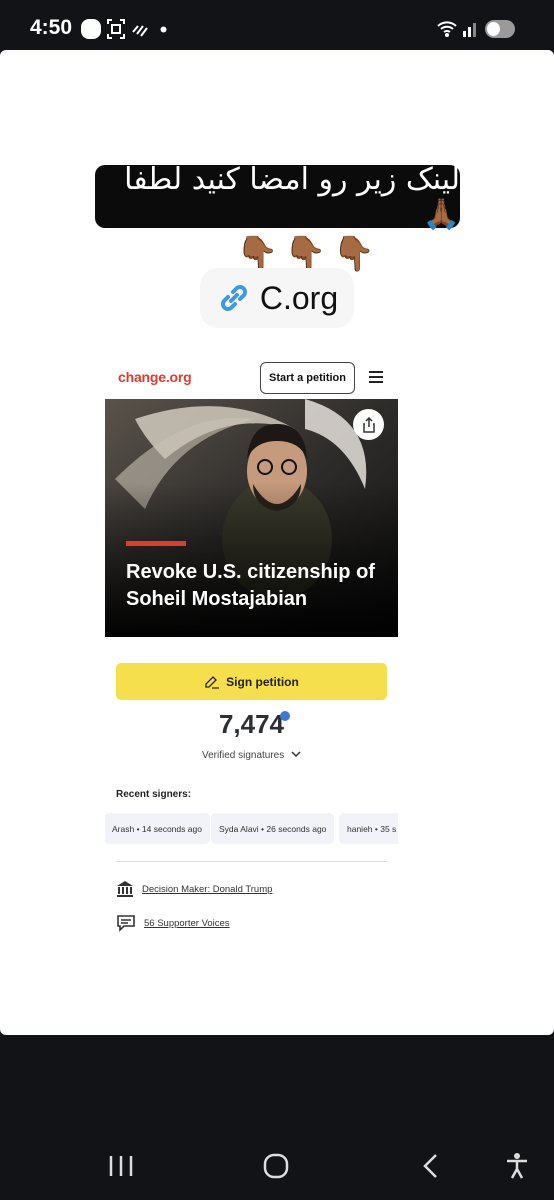 The width and height of the screenshot is (554, 1200). Describe the element at coordinates (368, 828) in the screenshot. I see `signer-chip: hanieh • 35 s` at that location.